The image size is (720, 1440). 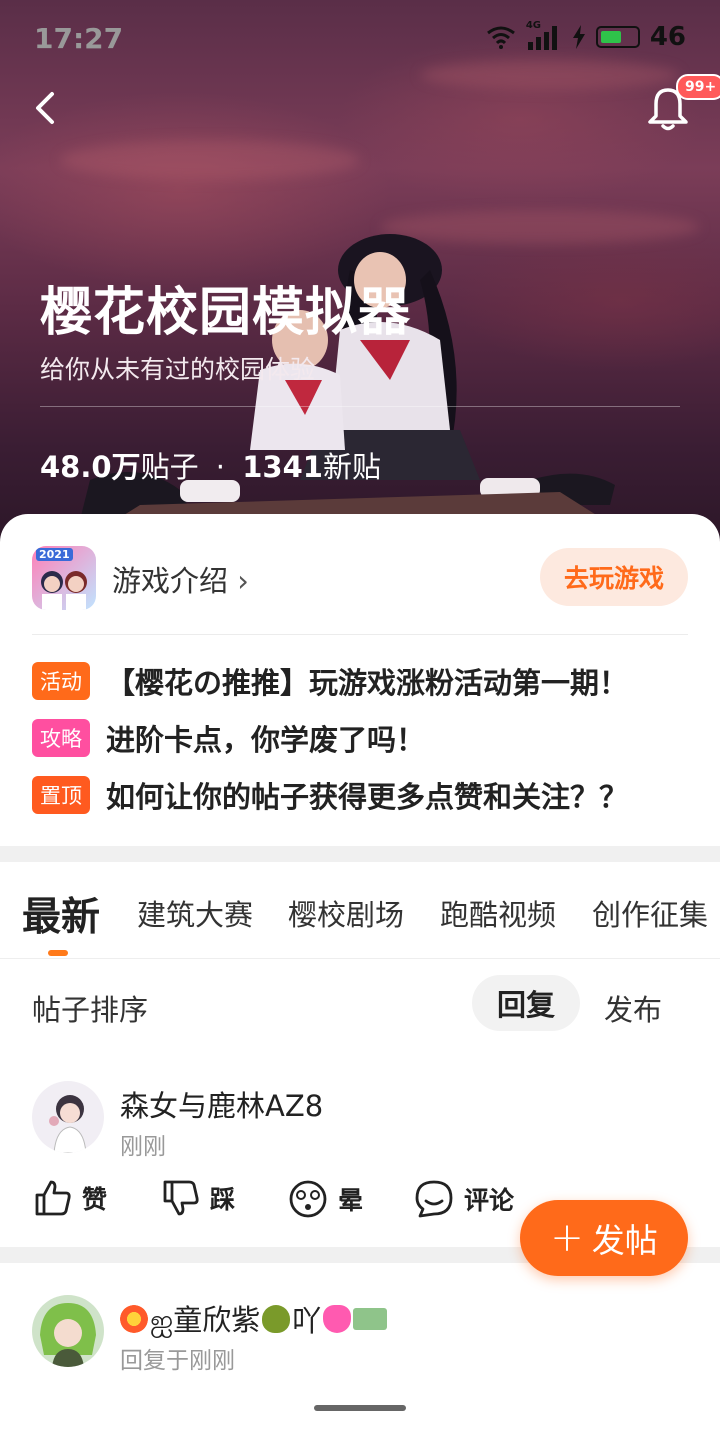 What do you see at coordinates (282, 467) in the screenshot?
I see `new-posts-count: 1341` at bounding box center [282, 467].